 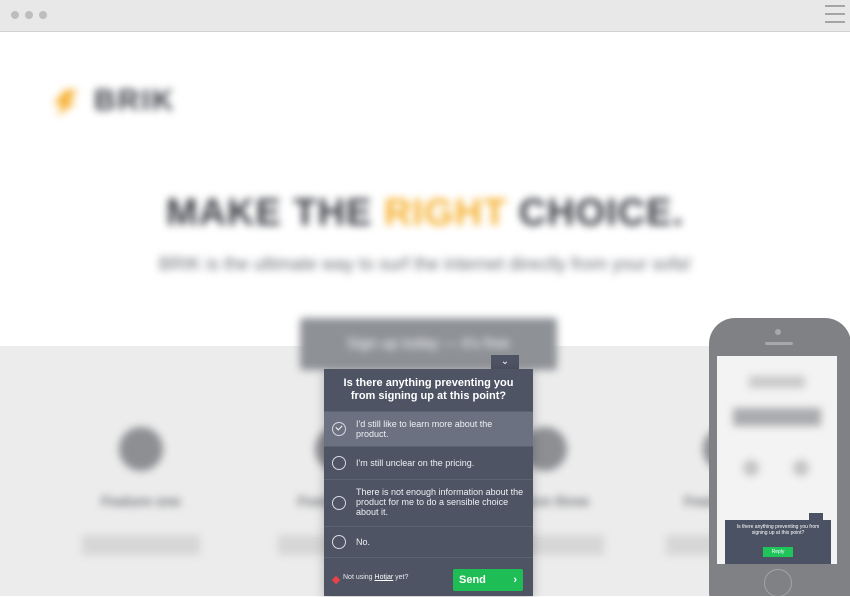 What do you see at coordinates (29, 15) in the screenshot?
I see `window-dot-minimize` at bounding box center [29, 15].